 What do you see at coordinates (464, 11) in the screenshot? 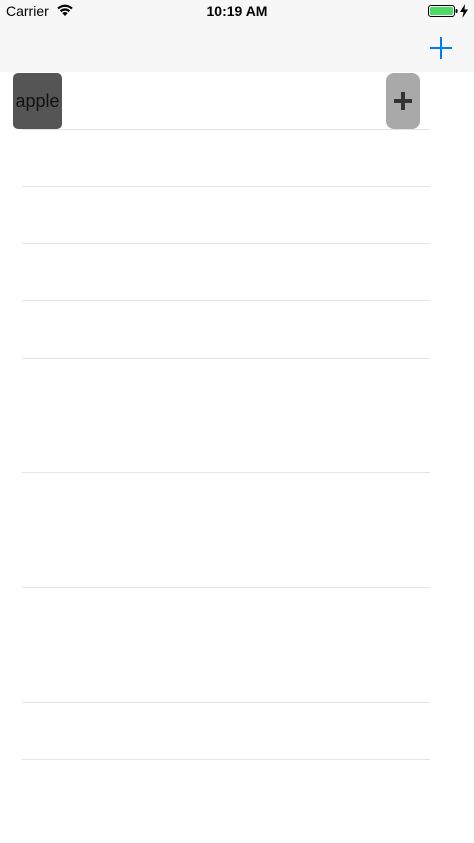
I see `charging-bolt-icon` at bounding box center [464, 11].